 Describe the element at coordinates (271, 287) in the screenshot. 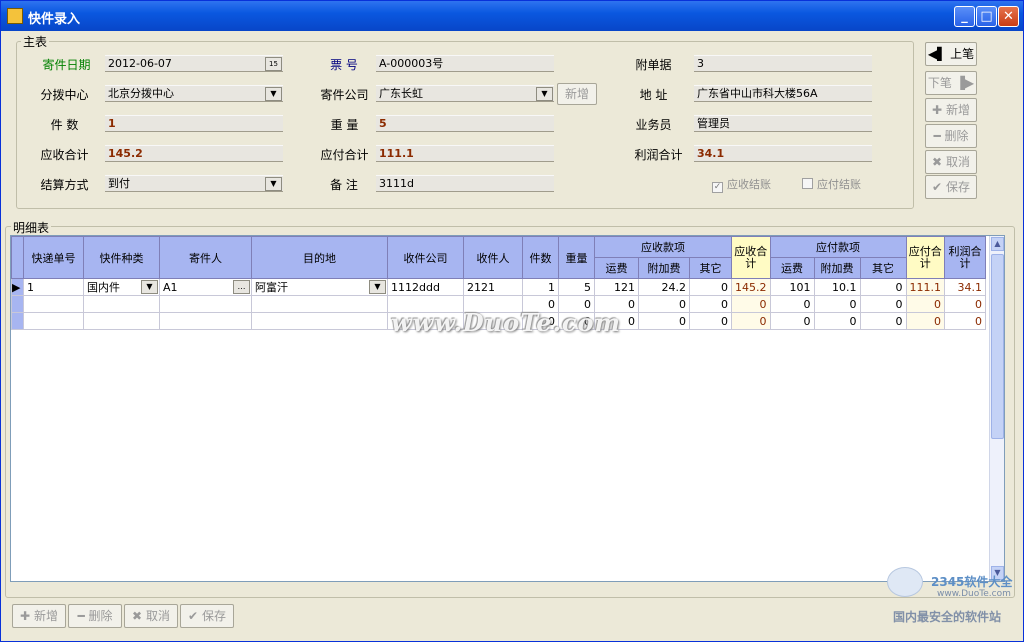

I see `cell-dest-value: 阿富汗` at that location.